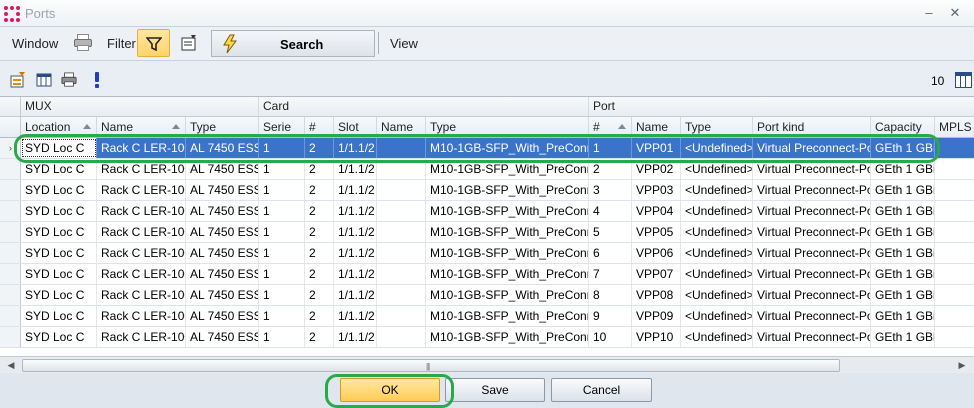 The width and height of the screenshot is (974, 408). Describe the element at coordinates (487, 364) in the screenshot. I see `horizontal-scrollbar: ◀ ||| ▶` at that location.